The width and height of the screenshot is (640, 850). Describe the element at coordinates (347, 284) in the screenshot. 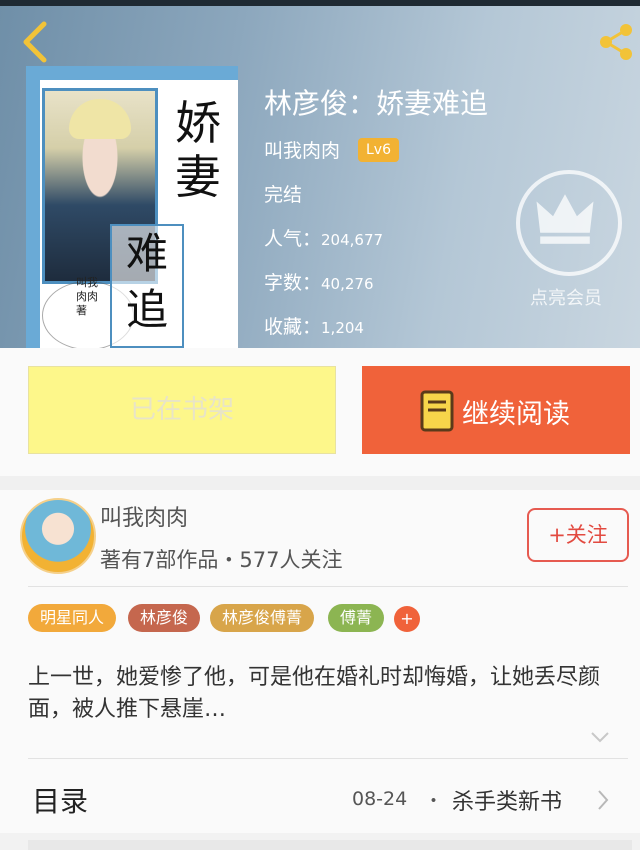

I see `word-count-value: 40,276` at that location.